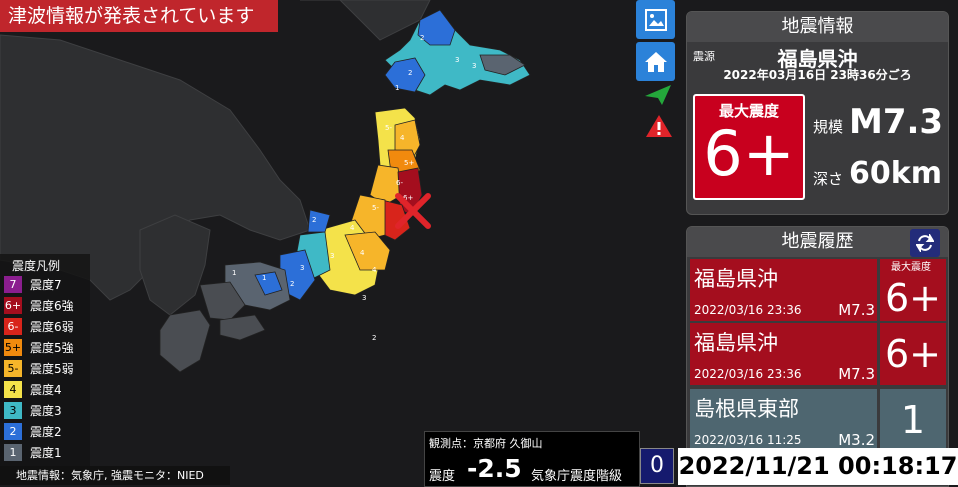 The image size is (958, 487). Describe the element at coordinates (818, 355) in the screenshot. I see `history-item: 福島県沖 2022/03/16 23:36 M7.3 6+` at that location.